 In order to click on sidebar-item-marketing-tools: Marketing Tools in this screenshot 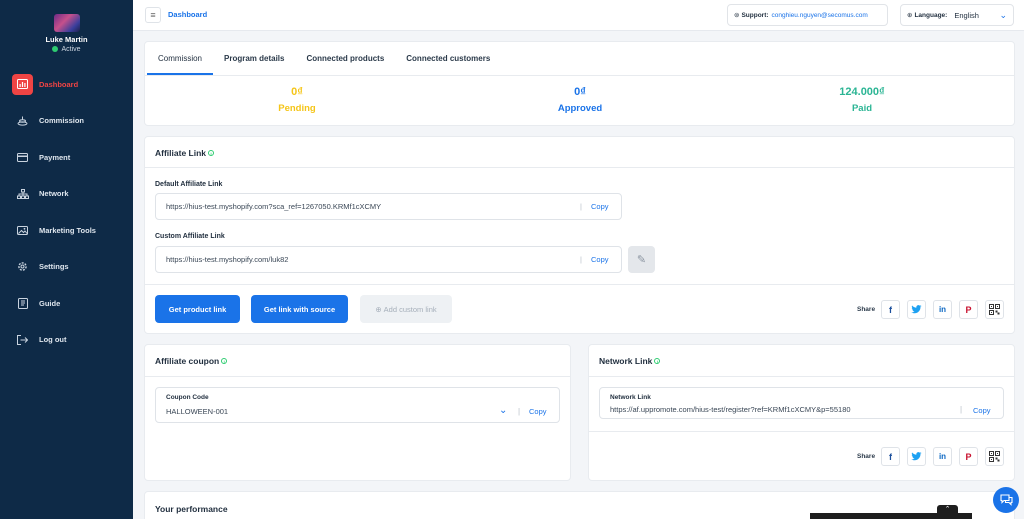, I will do `click(66, 230)`.